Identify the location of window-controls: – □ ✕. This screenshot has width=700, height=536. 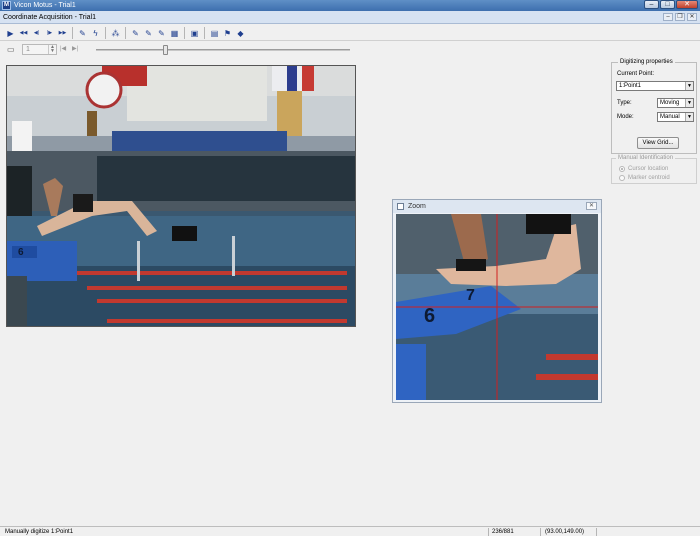
(671, 4).